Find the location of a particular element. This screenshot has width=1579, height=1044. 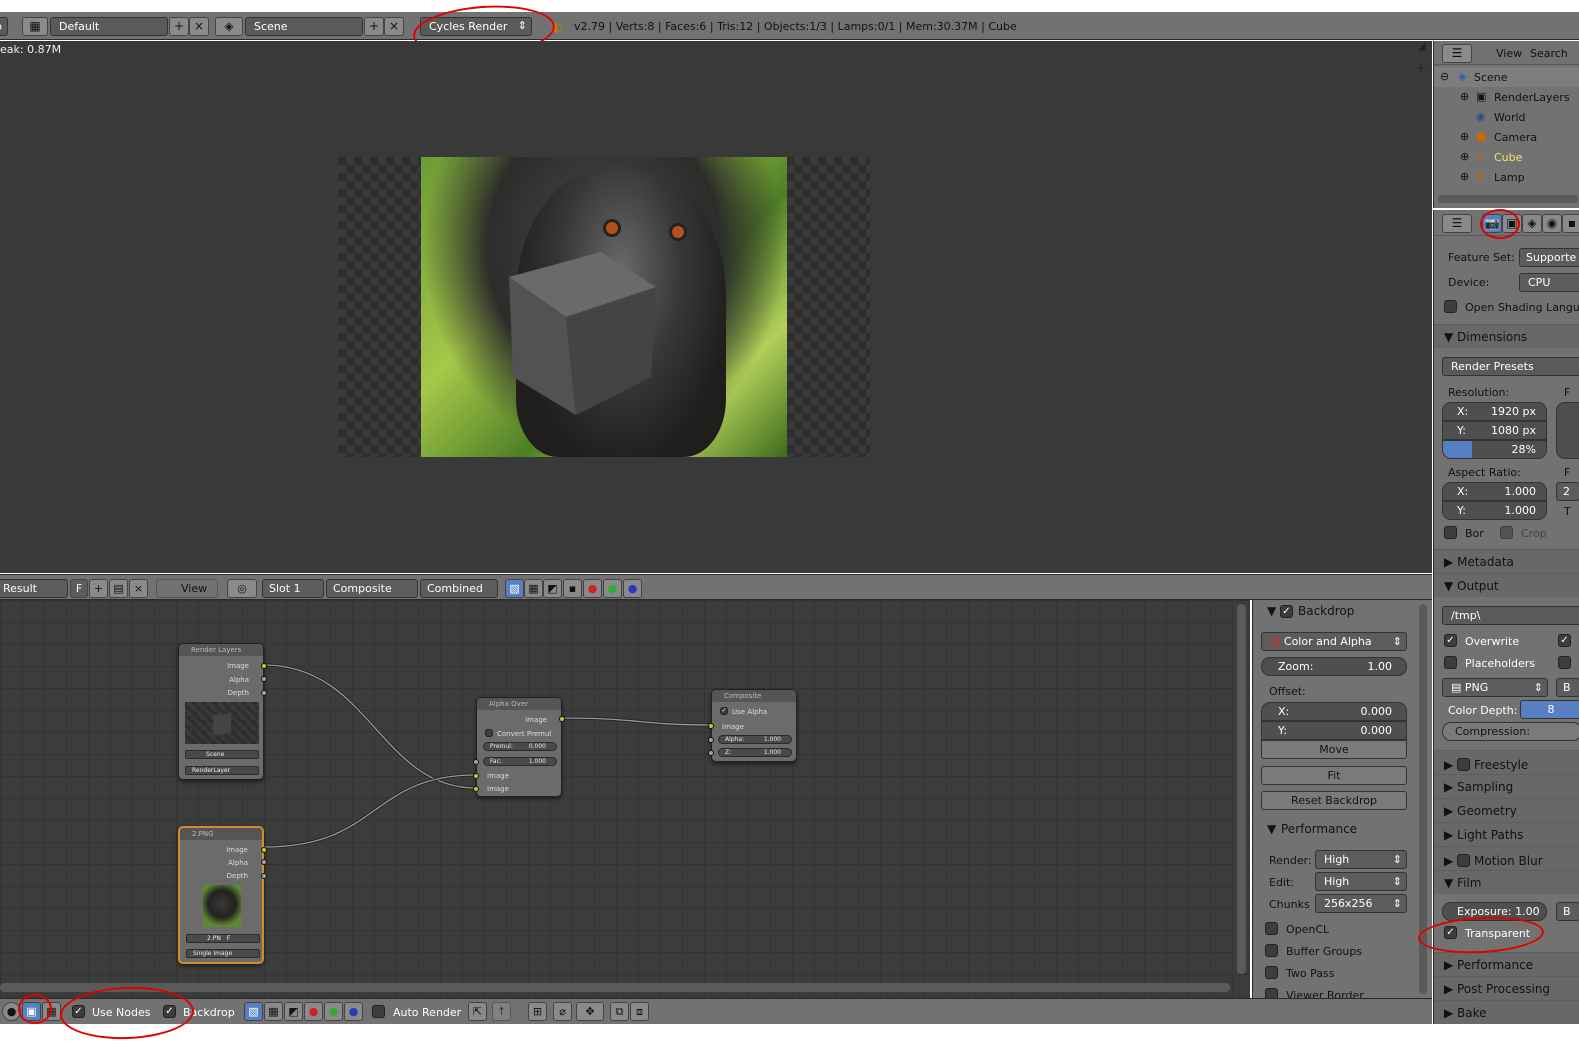

overwrite-checkbox: ✓ is located at coordinates (1450, 640).